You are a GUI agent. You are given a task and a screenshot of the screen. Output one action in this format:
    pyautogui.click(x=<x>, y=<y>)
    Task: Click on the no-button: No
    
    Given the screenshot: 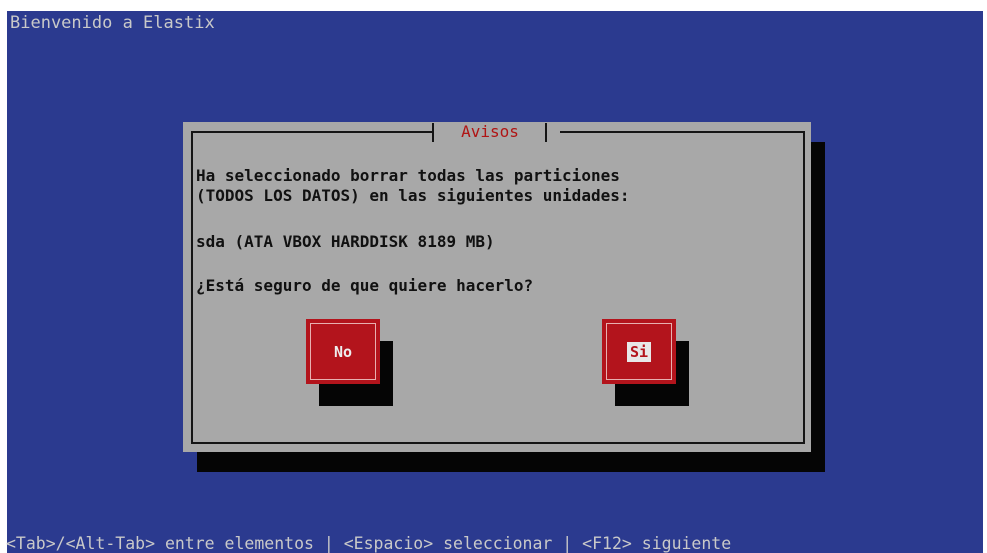 What is the action you would take?
    pyautogui.click(x=343, y=351)
    